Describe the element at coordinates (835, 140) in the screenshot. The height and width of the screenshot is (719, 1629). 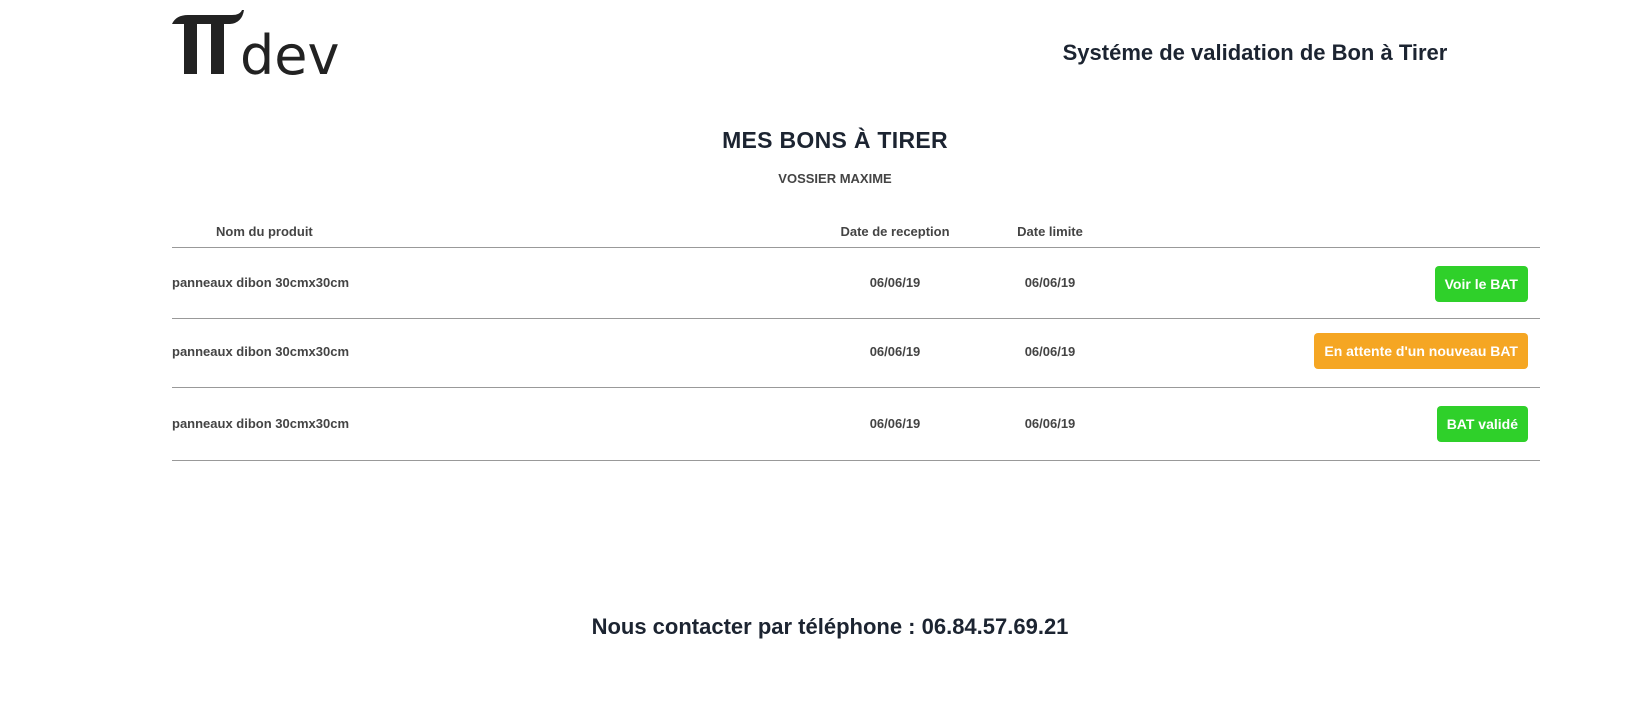
I see `page-title: MES BONS À TIRER` at that location.